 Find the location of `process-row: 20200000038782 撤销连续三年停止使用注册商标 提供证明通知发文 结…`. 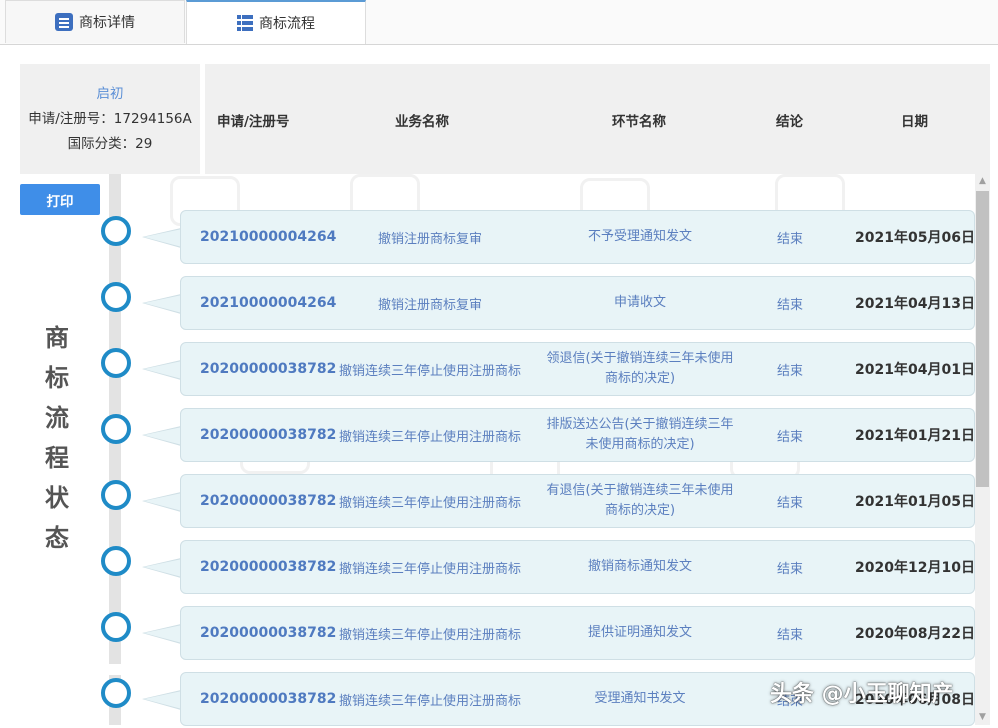

process-row: 20200000038782 撤销连续三年停止使用注册商标 提供证明通知发文 结… is located at coordinates (499, 634).